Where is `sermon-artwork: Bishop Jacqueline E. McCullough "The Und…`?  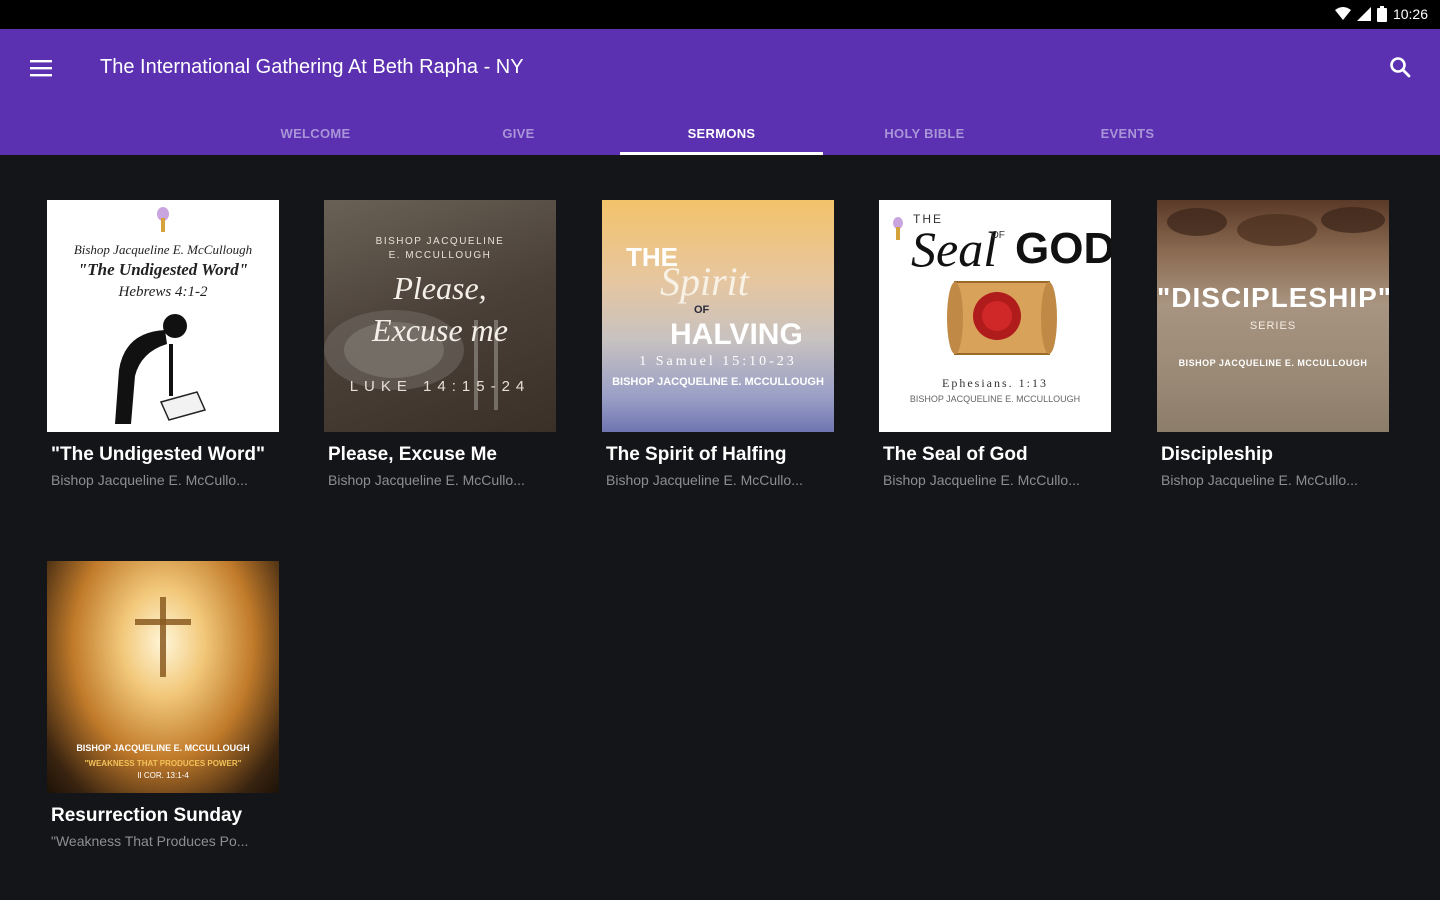 sermon-artwork: Bishop Jacqueline E. McCullough "The Und… is located at coordinates (163, 316).